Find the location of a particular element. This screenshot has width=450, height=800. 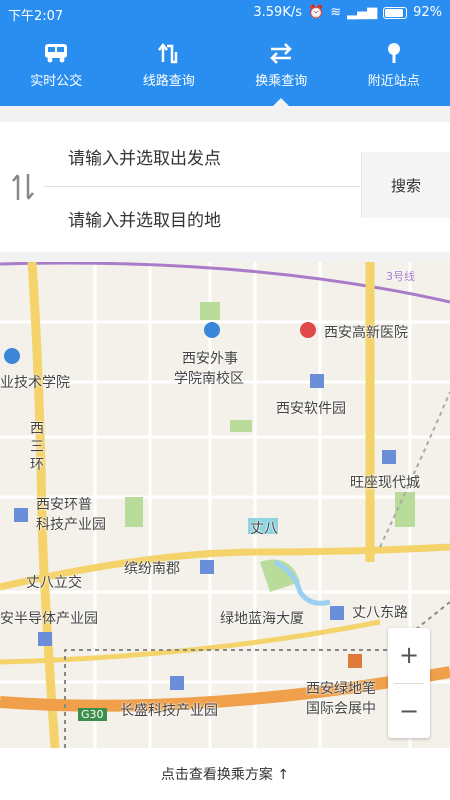

tab-label: 线路查询 is located at coordinates (168, 81).